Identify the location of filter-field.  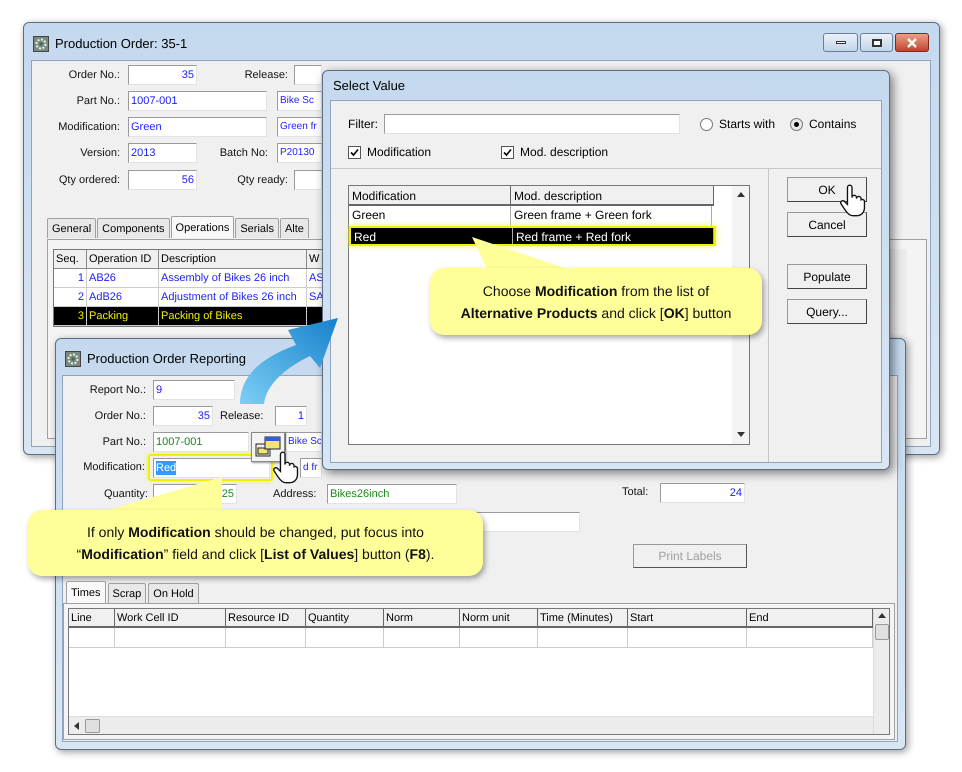
(532, 124).